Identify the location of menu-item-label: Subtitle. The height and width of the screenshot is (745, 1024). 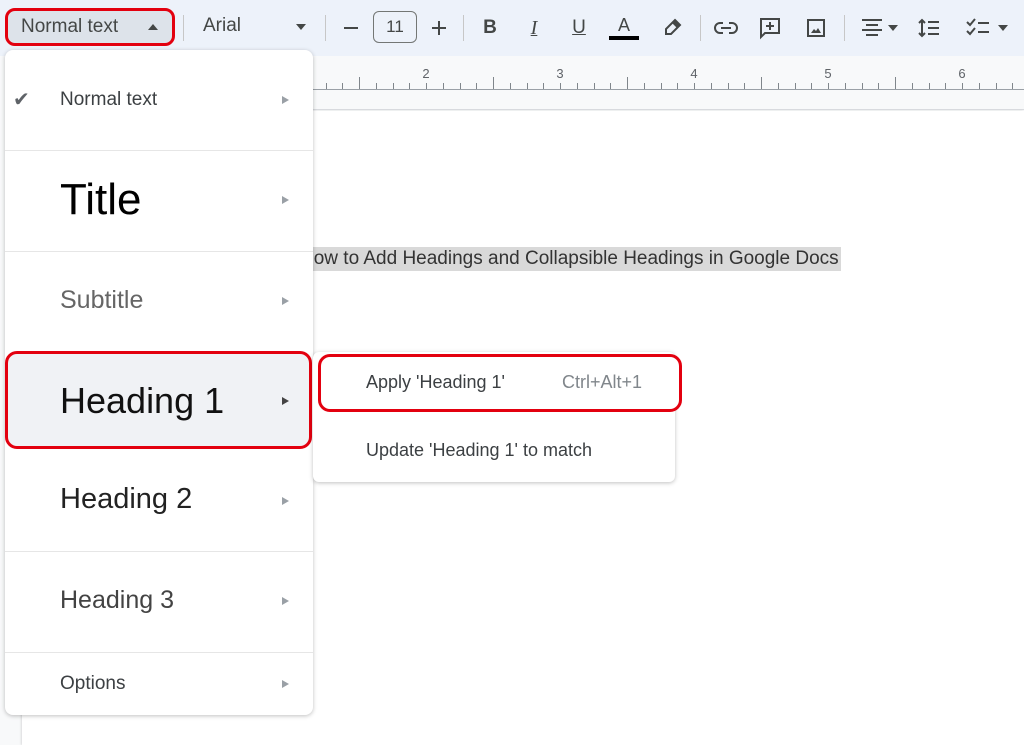
(102, 300).